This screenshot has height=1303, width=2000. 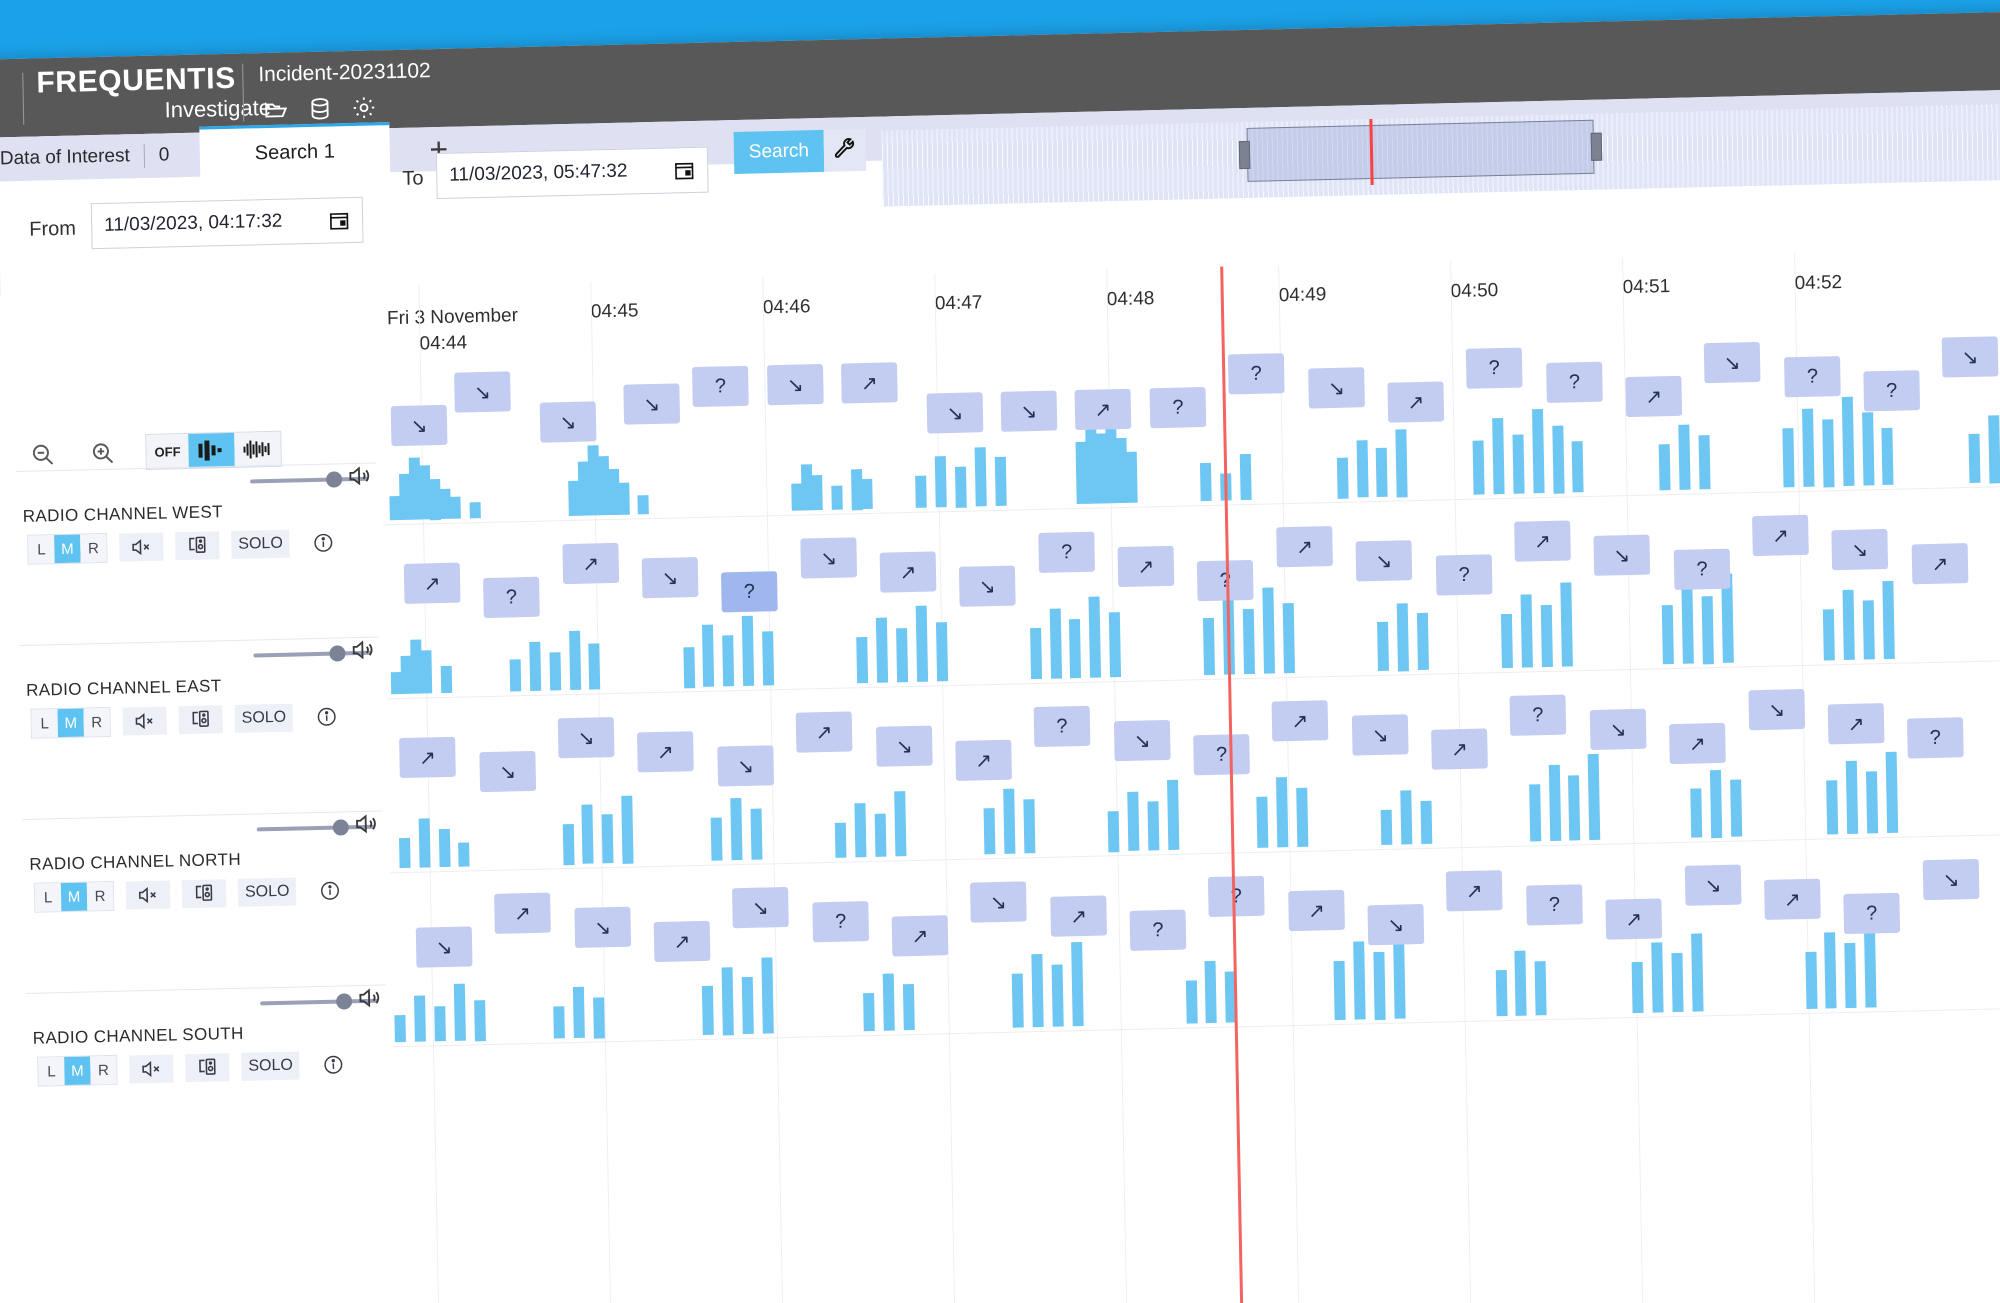 I want to click on from-datetime-field: 11/03/2023, 04:17:32, so click(x=227, y=223).